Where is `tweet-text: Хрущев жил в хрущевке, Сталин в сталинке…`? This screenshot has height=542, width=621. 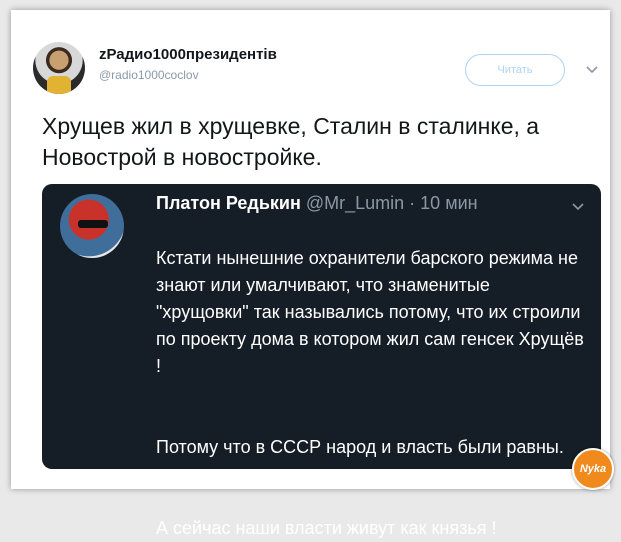
tweet-text: Хрущев жил в хрущевке, Сталин в сталинке… is located at coordinates (291, 141).